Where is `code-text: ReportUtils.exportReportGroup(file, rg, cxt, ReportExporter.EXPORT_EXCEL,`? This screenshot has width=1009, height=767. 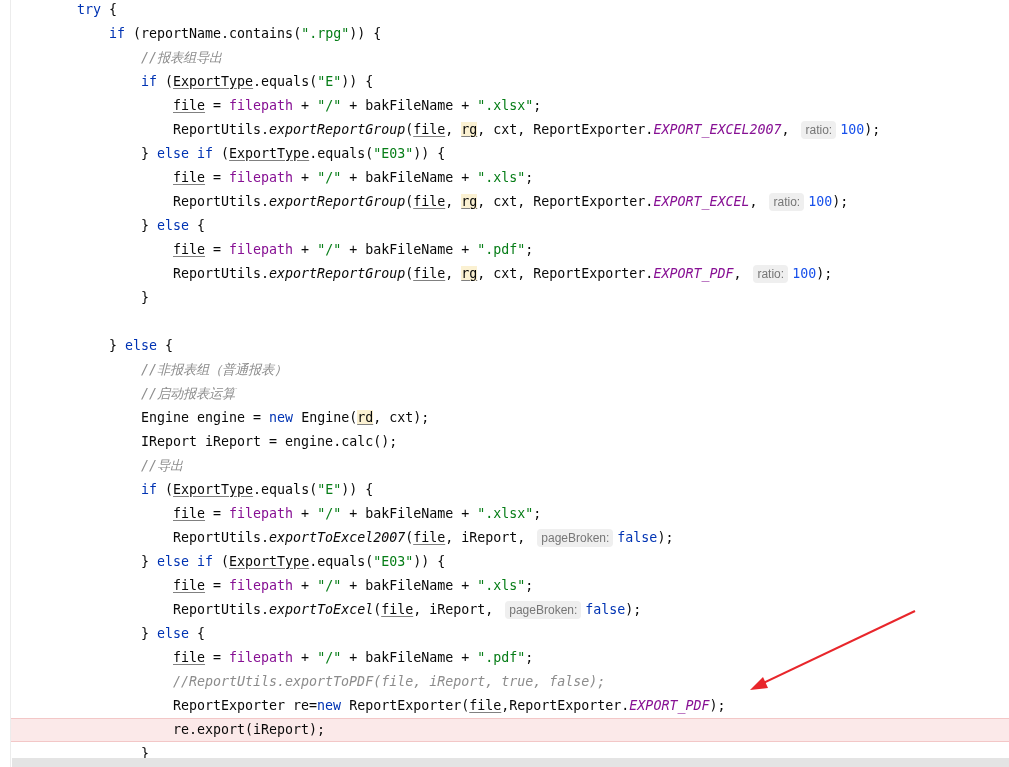
code-text: ReportUtils.exportReportGroup(file, rg, cxt, ReportExporter.EXPORT_EXCEL, is located at coordinates (466, 202).